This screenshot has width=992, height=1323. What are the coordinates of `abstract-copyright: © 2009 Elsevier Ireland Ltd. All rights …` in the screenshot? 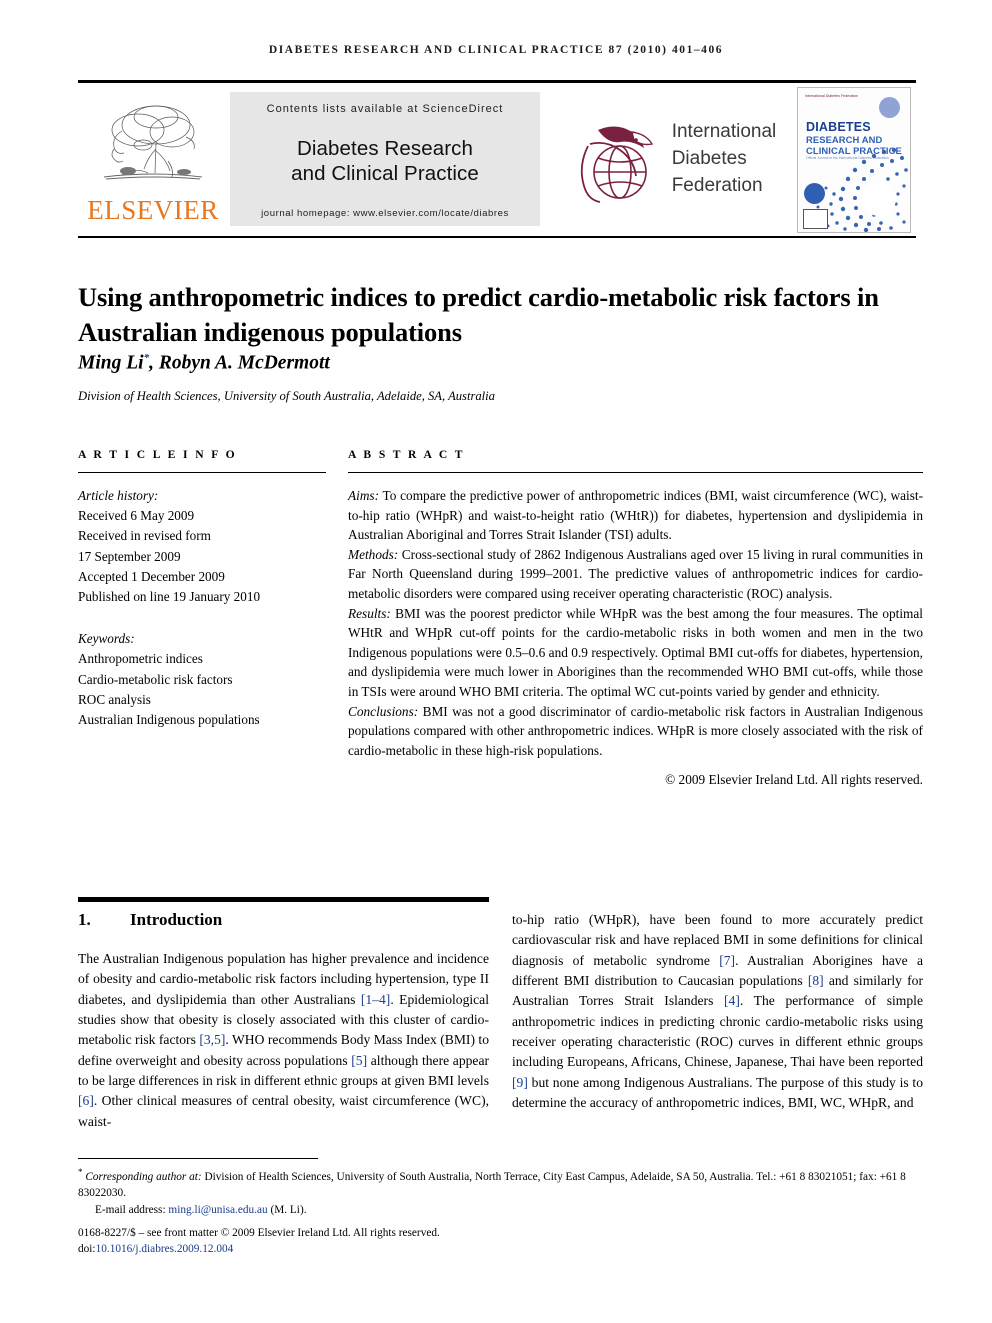 It's located at (794, 779).